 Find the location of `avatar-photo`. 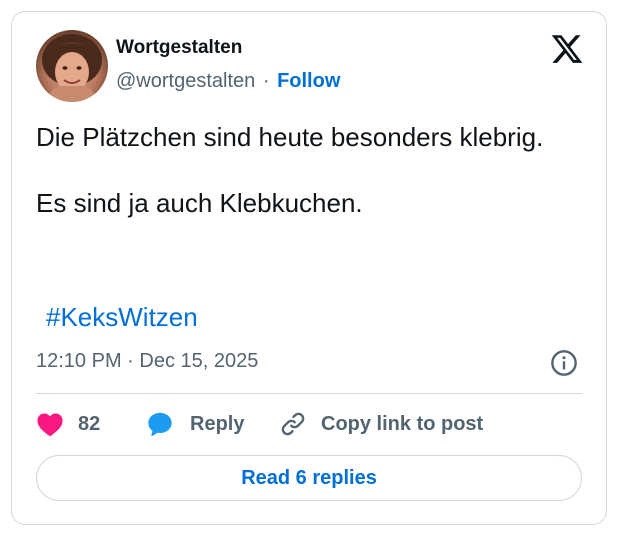

avatar-photo is located at coordinates (72, 68).